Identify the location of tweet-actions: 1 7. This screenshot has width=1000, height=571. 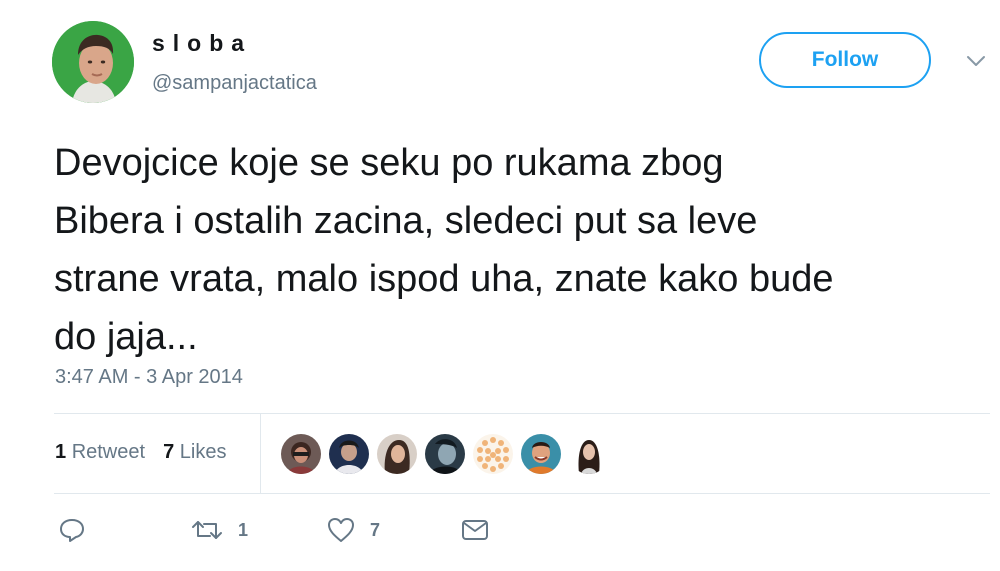
(500, 534).